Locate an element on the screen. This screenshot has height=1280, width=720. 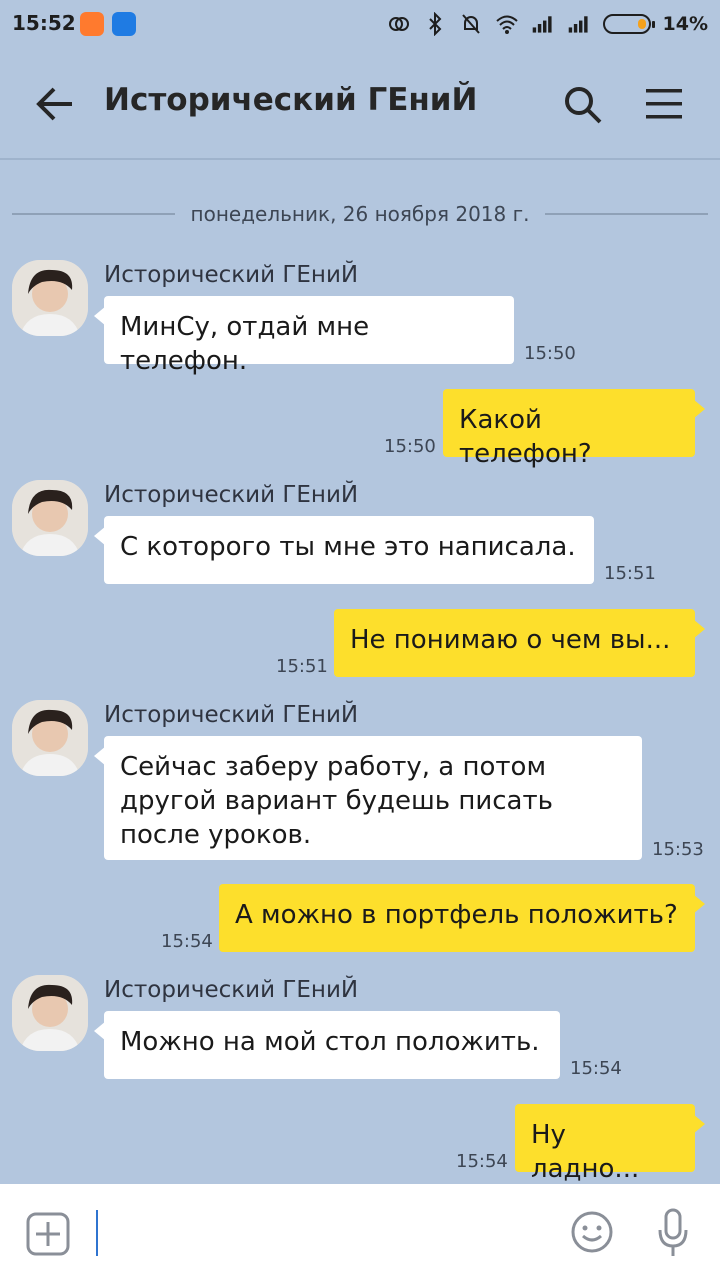
text-cursor is located at coordinates (97, 1233).